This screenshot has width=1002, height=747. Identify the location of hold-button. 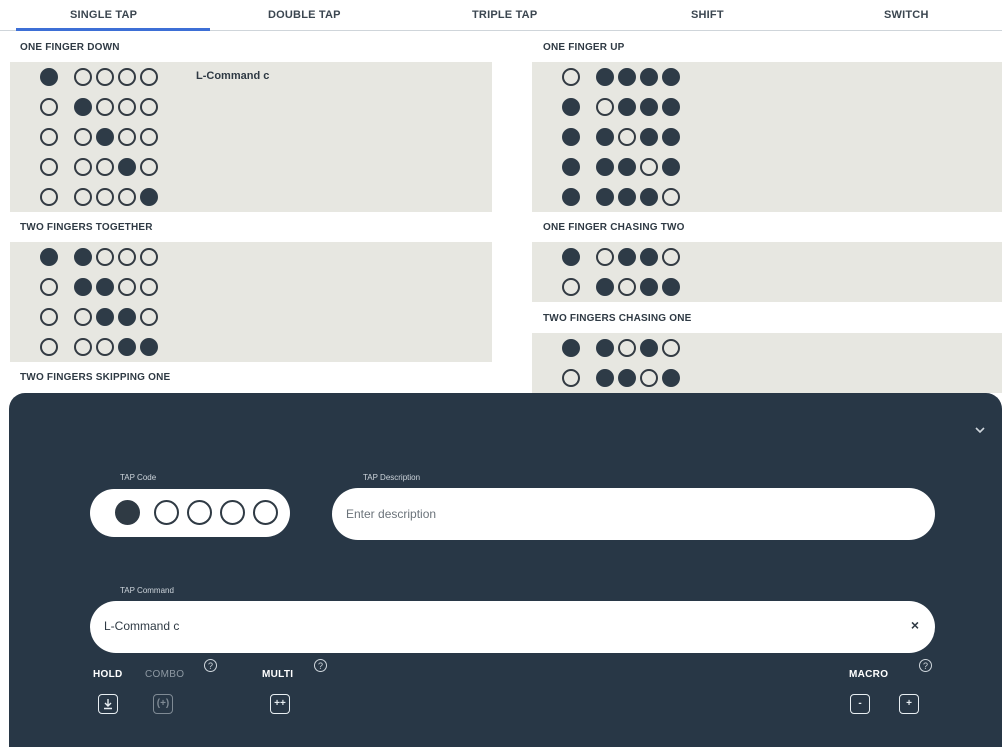
(108, 704).